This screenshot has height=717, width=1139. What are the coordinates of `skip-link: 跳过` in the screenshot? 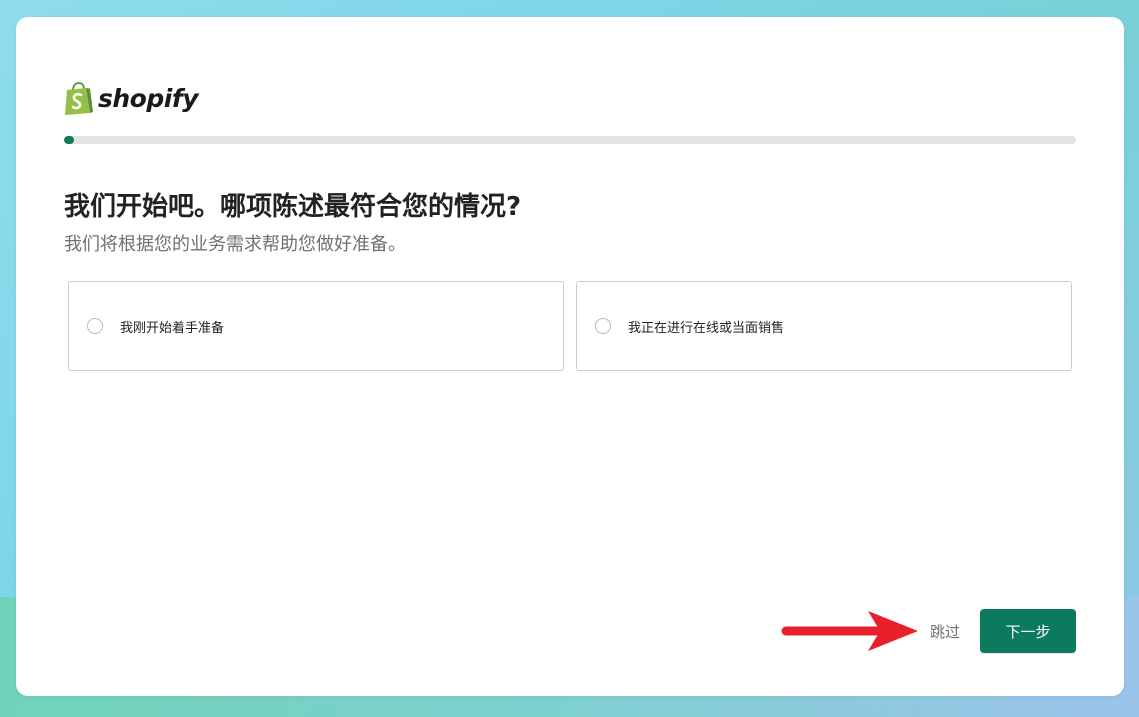 It's located at (945, 631).